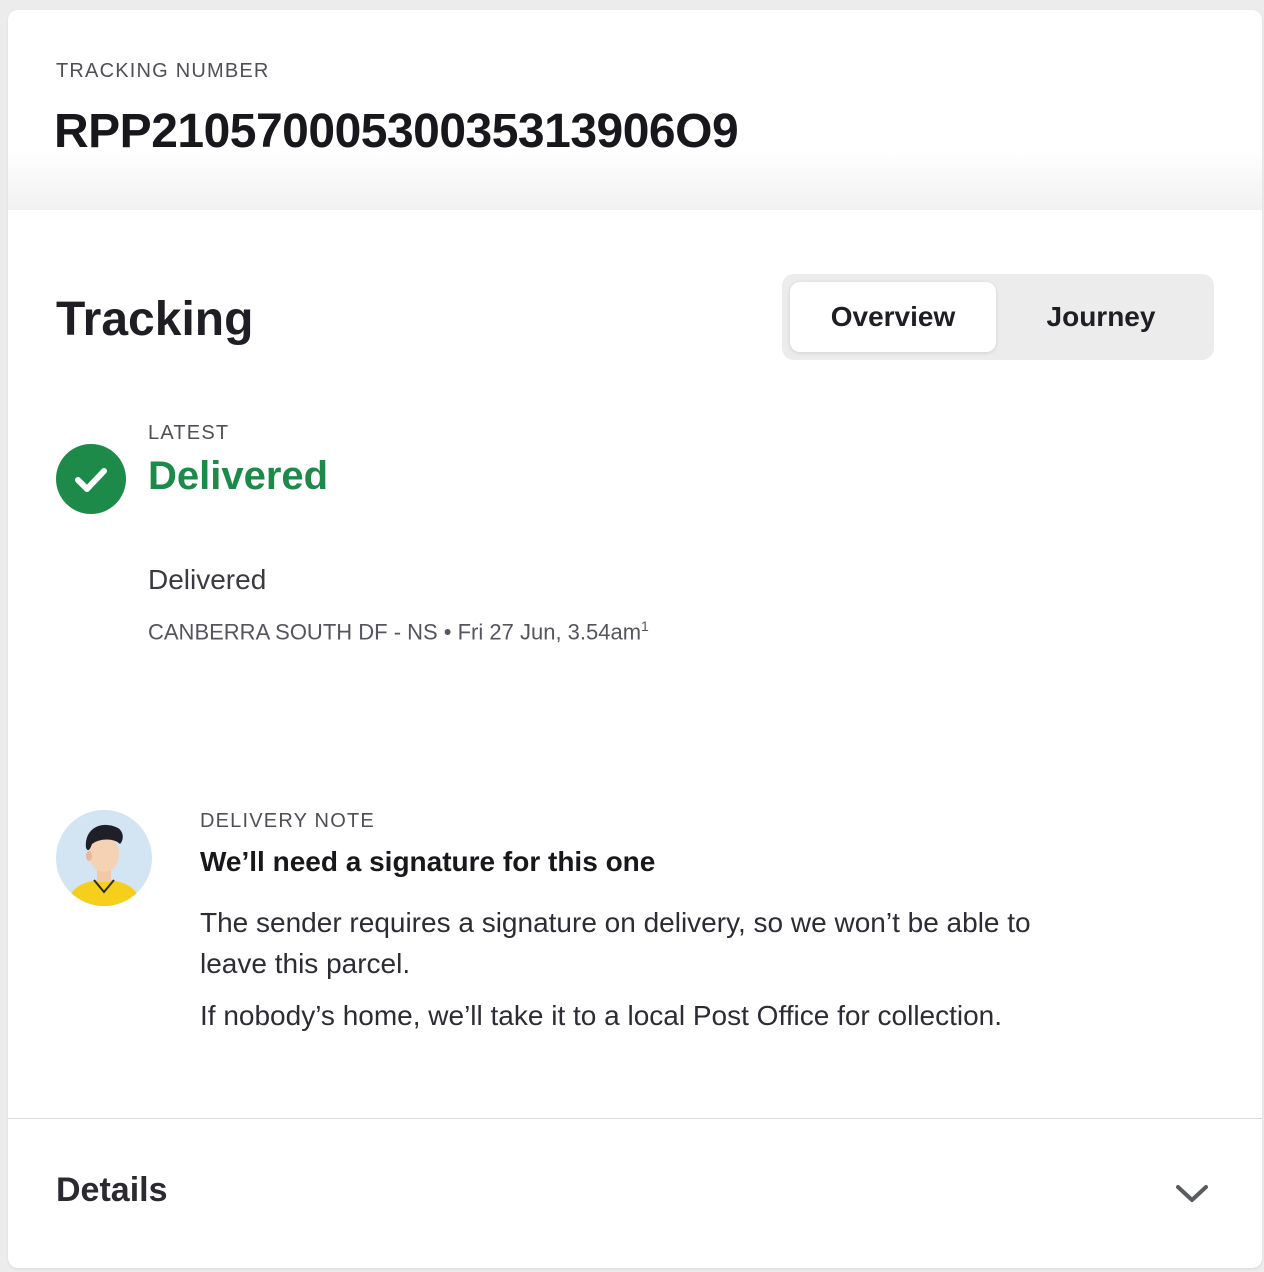  Describe the element at coordinates (1101, 317) in the screenshot. I see `tab-journey: Journey` at that location.